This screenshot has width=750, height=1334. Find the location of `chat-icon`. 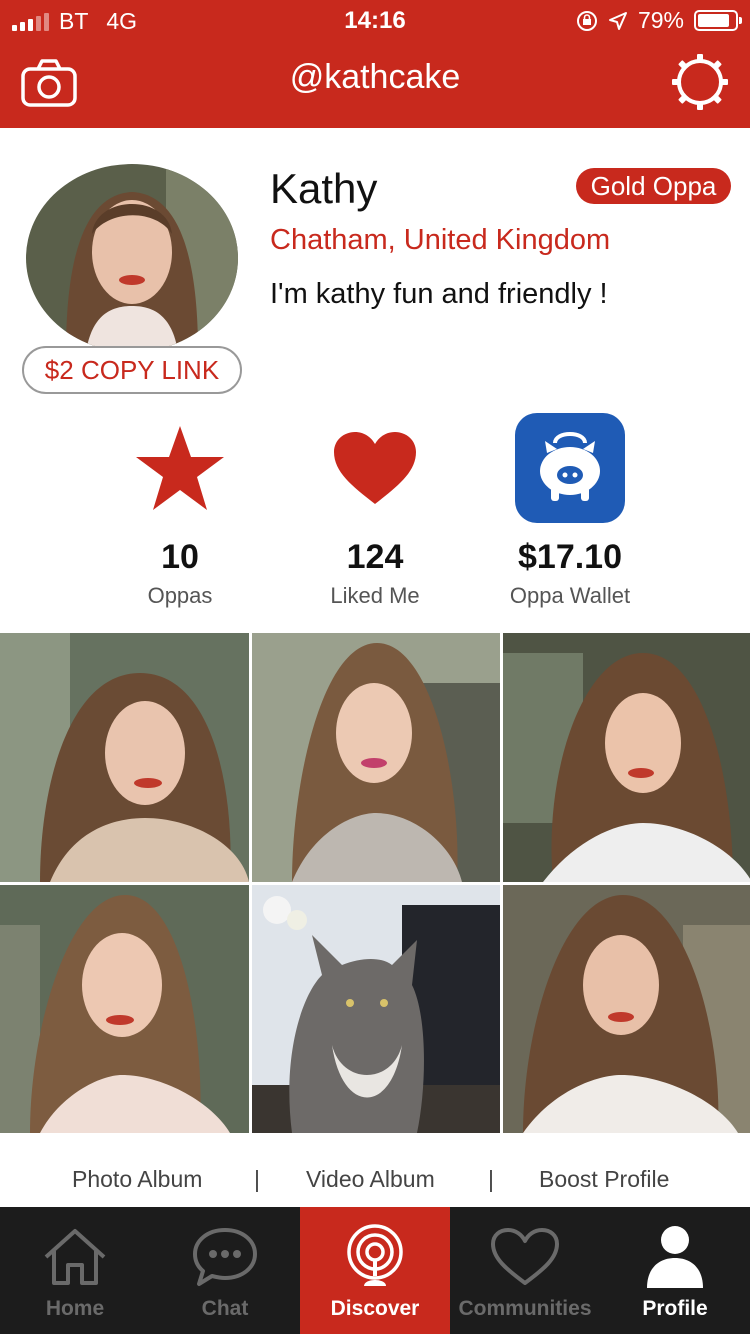

chat-icon is located at coordinates (225, 1257).